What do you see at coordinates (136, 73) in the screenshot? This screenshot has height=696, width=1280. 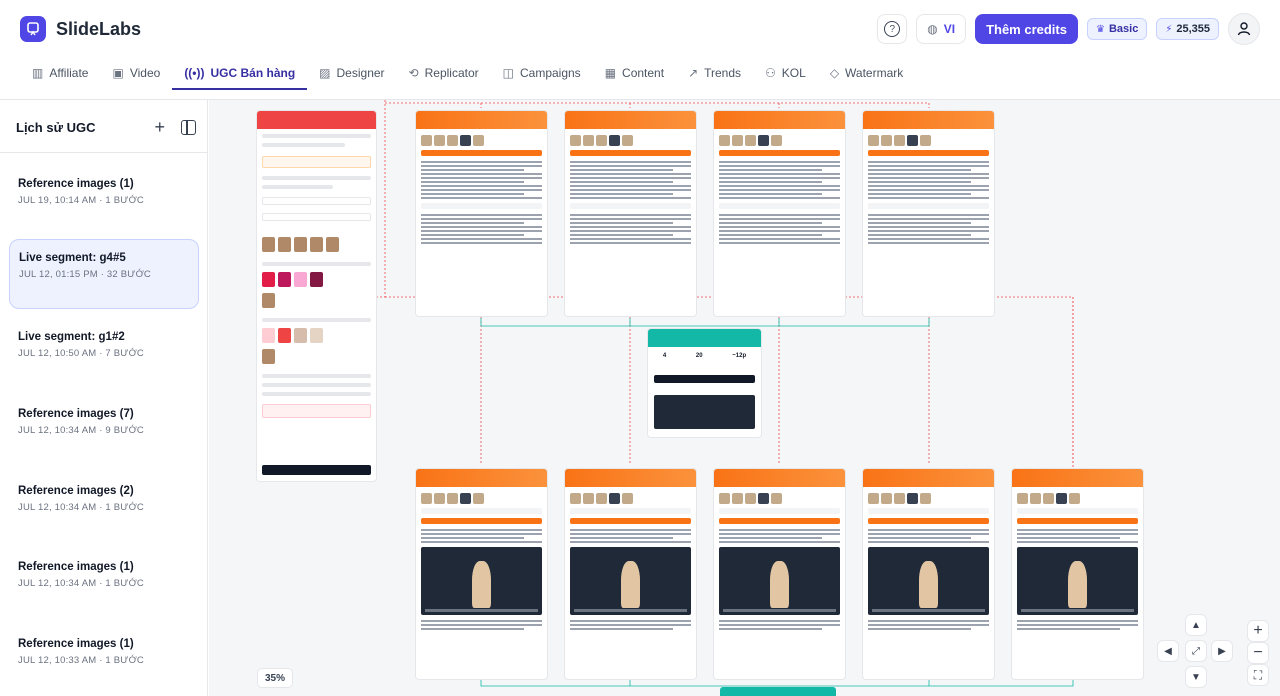 I see `tab-video: ▣ Video` at bounding box center [136, 73].